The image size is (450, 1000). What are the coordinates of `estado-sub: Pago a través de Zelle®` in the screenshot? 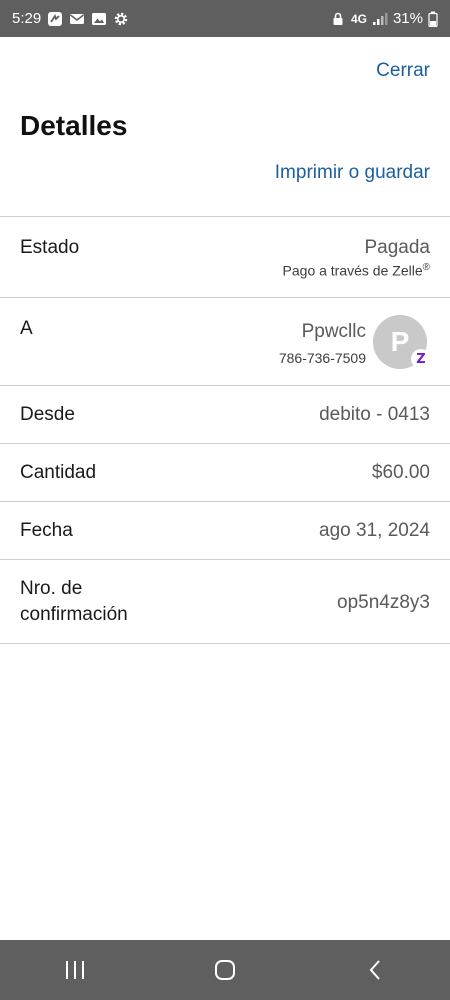 It's located at (356, 270).